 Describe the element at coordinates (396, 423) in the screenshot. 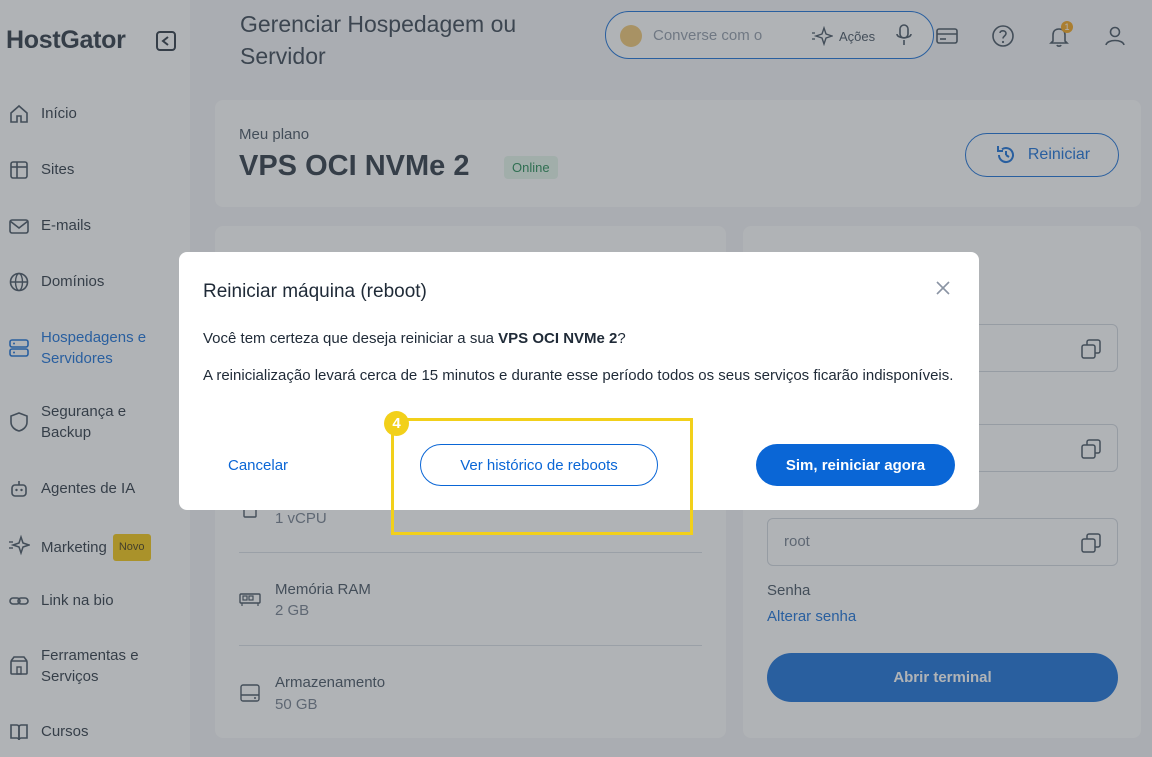

I see `step-number-badge: 4` at that location.